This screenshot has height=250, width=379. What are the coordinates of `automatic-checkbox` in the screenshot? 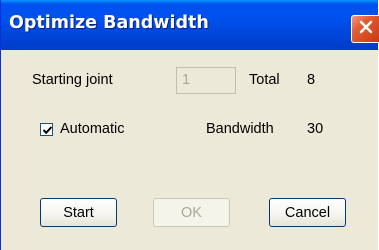 It's located at (46, 129).